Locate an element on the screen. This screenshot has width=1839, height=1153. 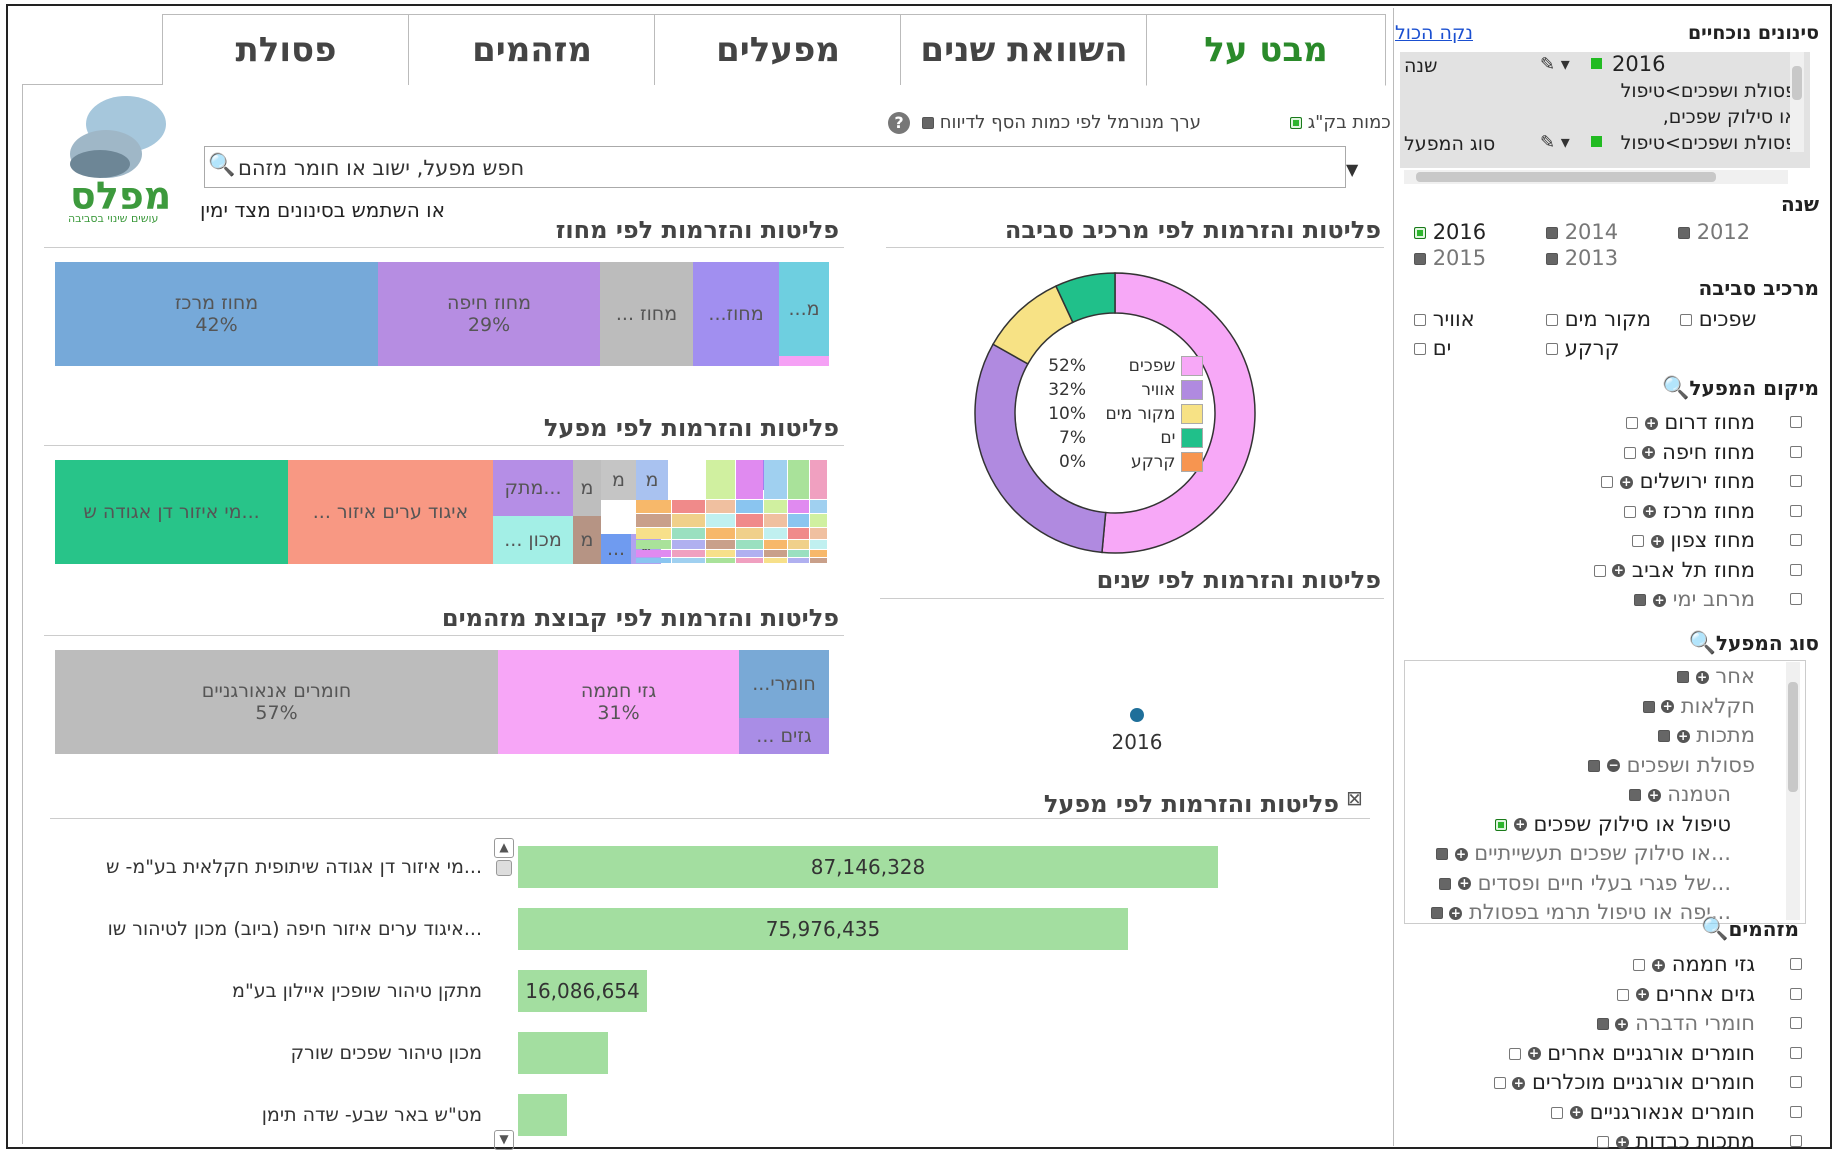
year-option-2014: 2014 is located at coordinates (1582, 232).